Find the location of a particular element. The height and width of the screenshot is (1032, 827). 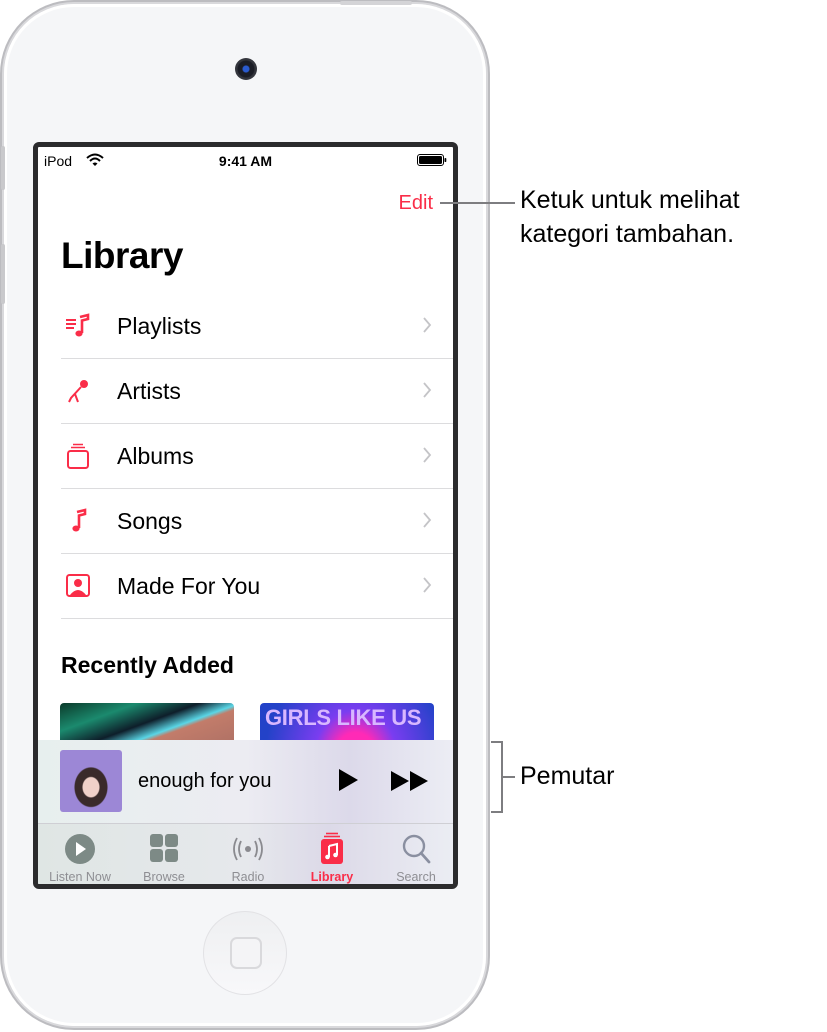

tab-bar: Listen Now Browse Radio Library Search is located at coordinates (245, 854).